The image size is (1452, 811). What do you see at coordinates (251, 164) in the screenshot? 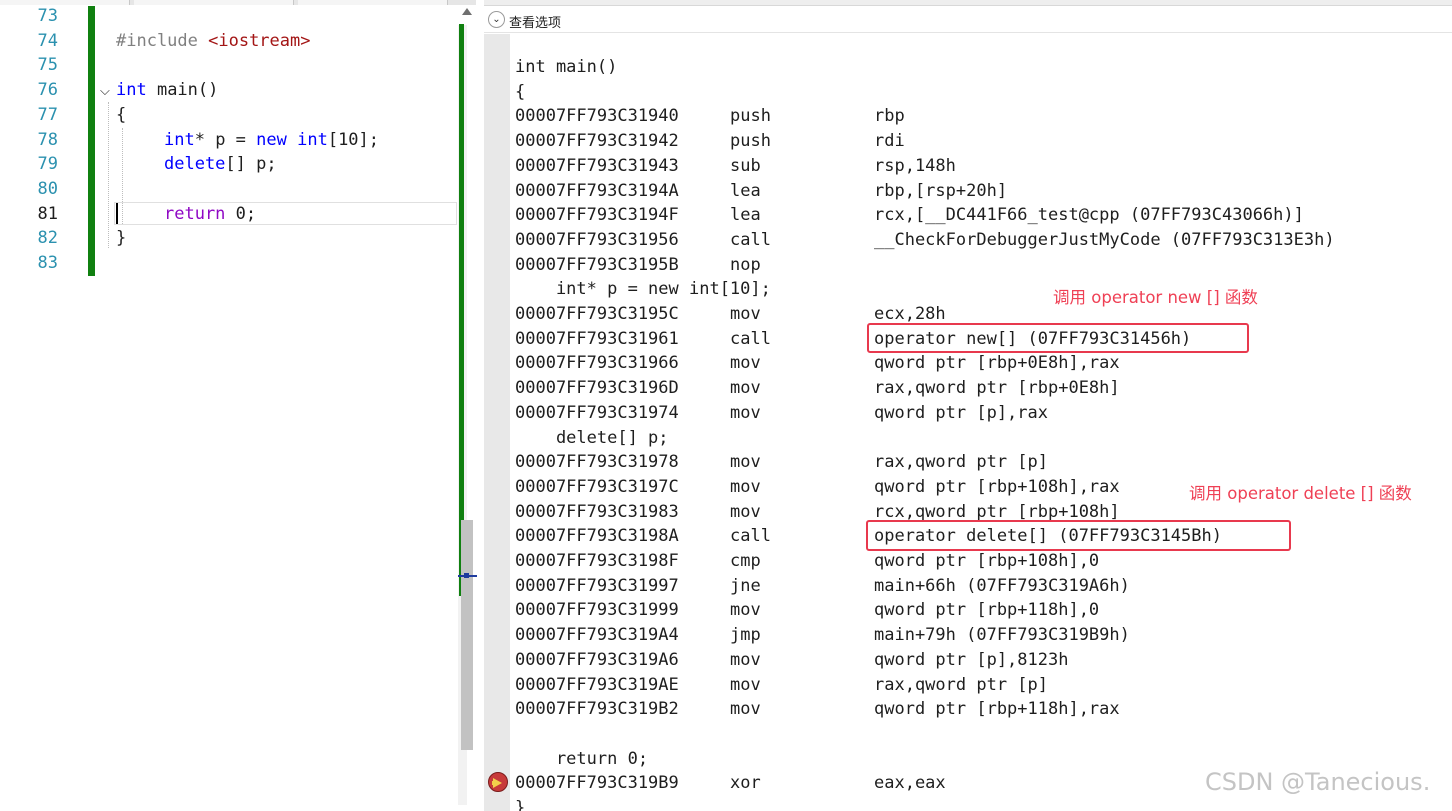
I see `code-text: [] p;` at bounding box center [251, 164].